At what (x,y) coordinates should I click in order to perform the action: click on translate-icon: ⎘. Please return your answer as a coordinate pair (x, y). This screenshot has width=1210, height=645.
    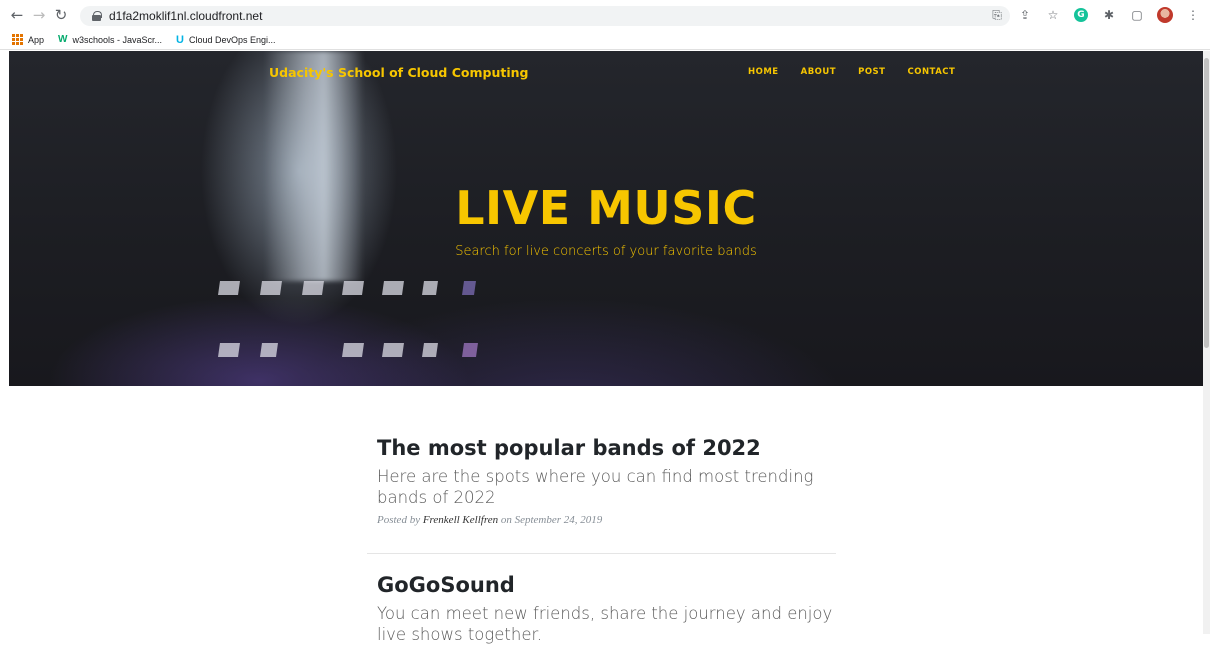
    Looking at the image, I should click on (997, 15).